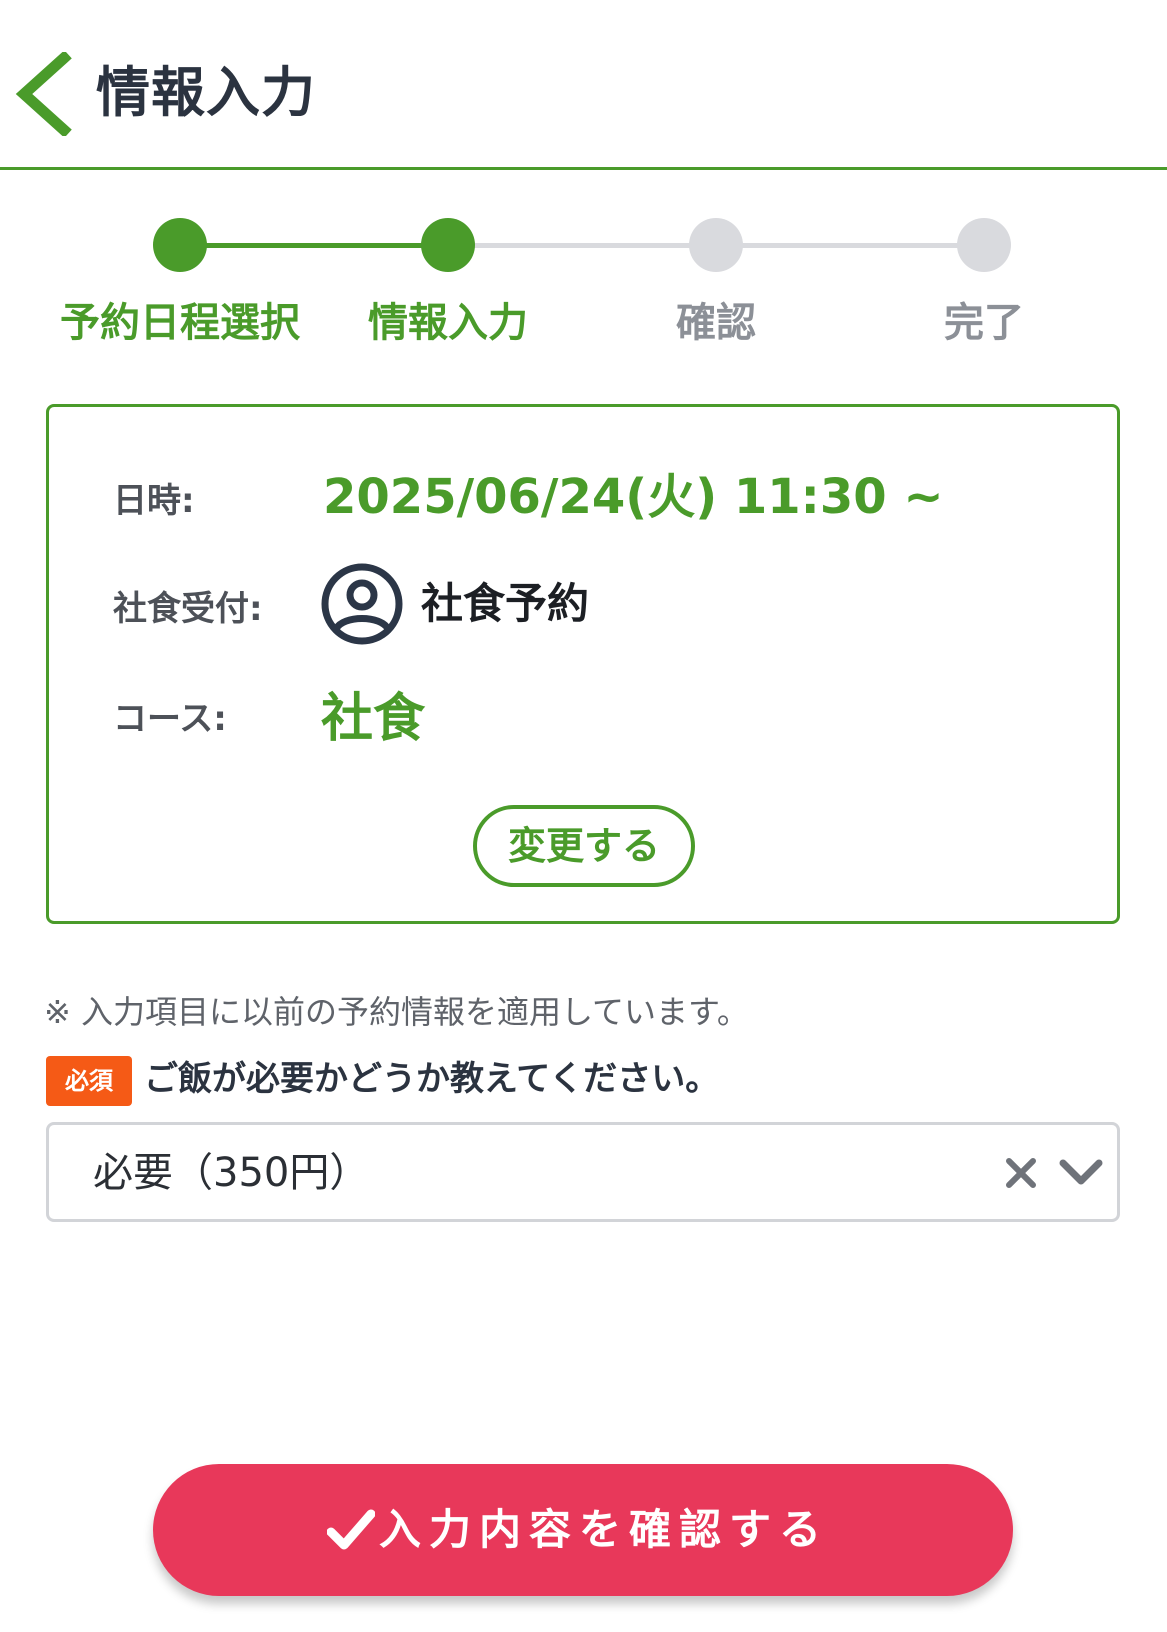  What do you see at coordinates (505, 603) in the screenshot?
I see `reception-value: 社食予約` at bounding box center [505, 603].